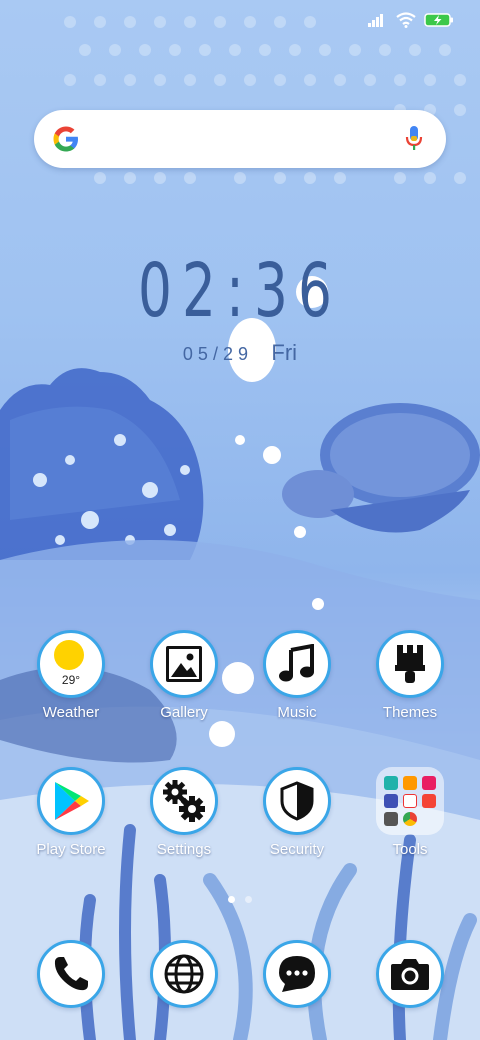 The width and height of the screenshot is (480, 1040). I want to click on wifi-icon, so click(406, 22).